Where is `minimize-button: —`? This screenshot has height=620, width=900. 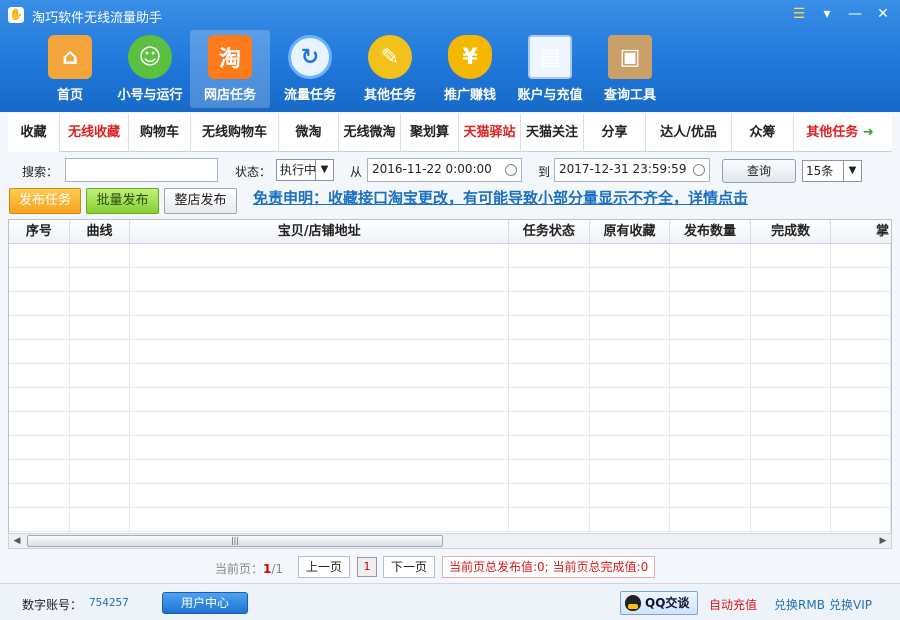
minimize-button: — is located at coordinates (855, 14).